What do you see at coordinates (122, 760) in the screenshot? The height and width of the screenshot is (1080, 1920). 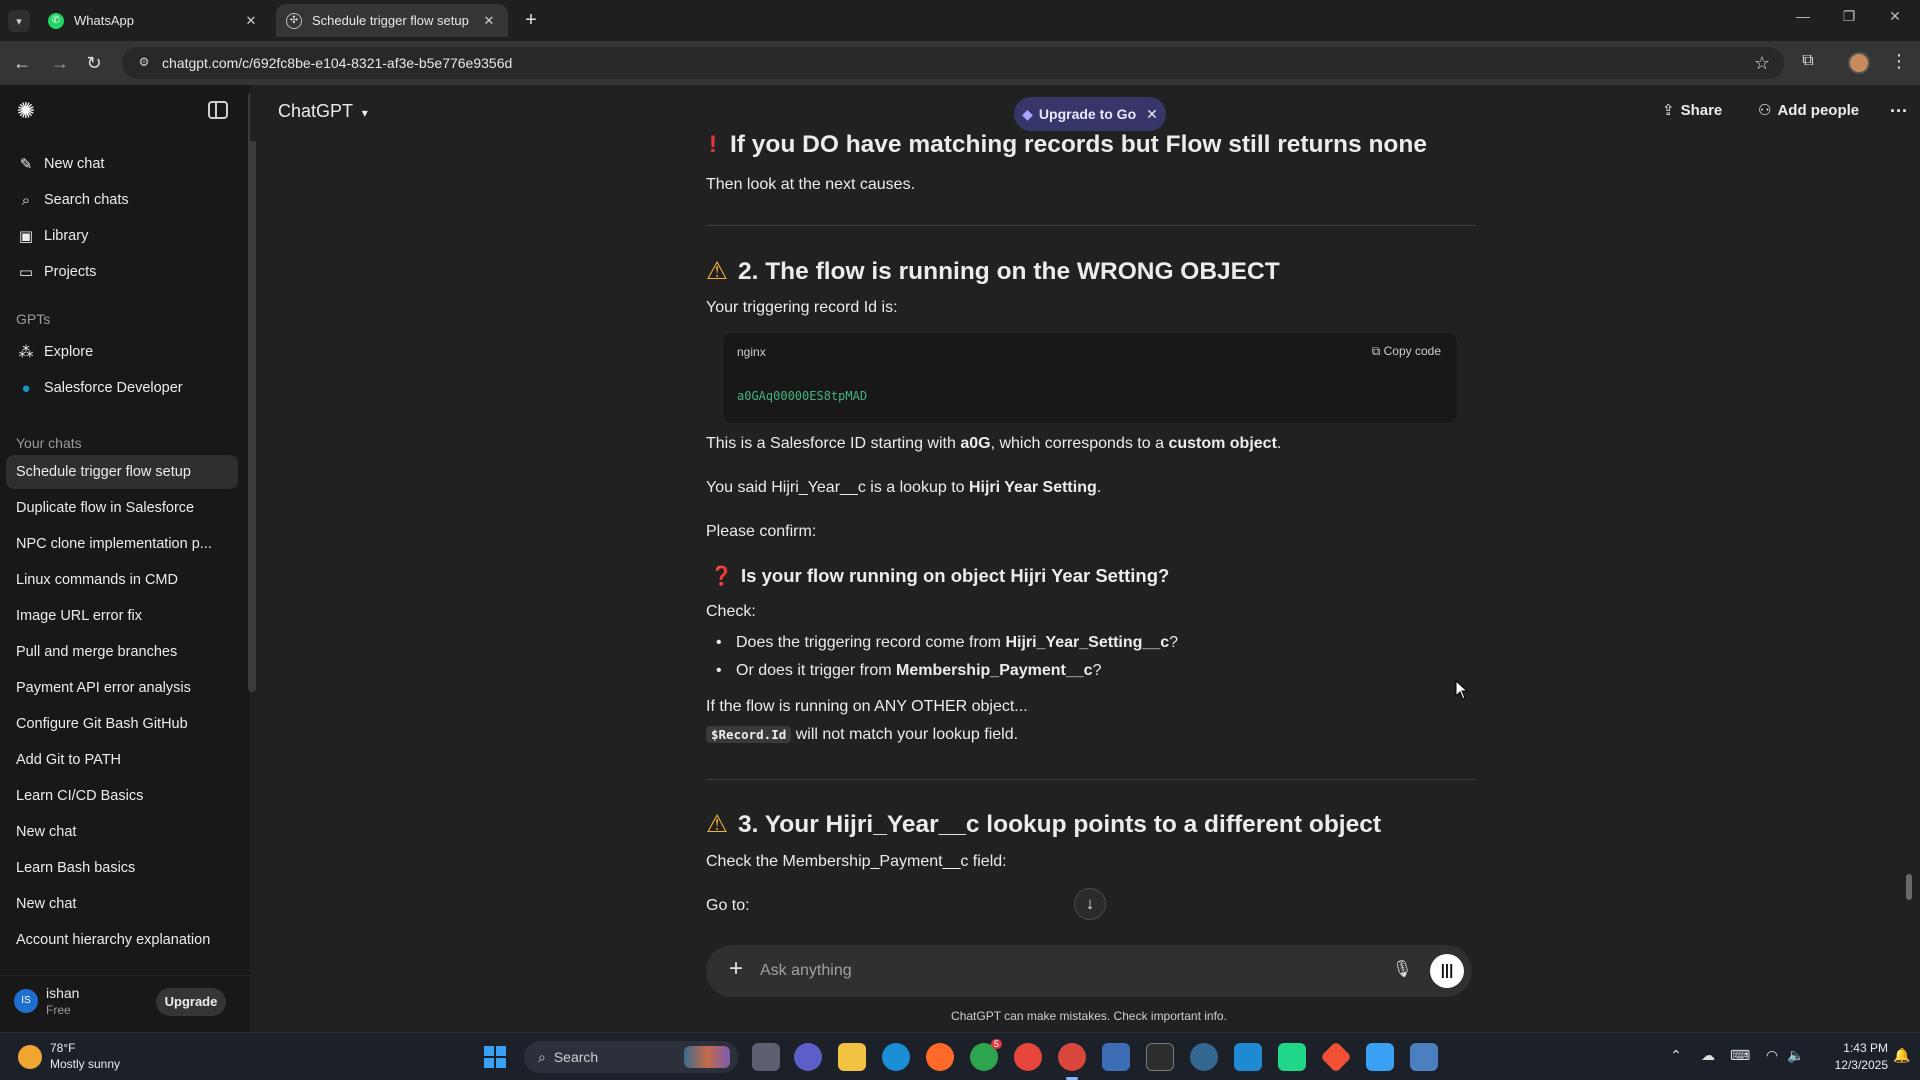 I see `chat-item: Add Git to PATH` at bounding box center [122, 760].